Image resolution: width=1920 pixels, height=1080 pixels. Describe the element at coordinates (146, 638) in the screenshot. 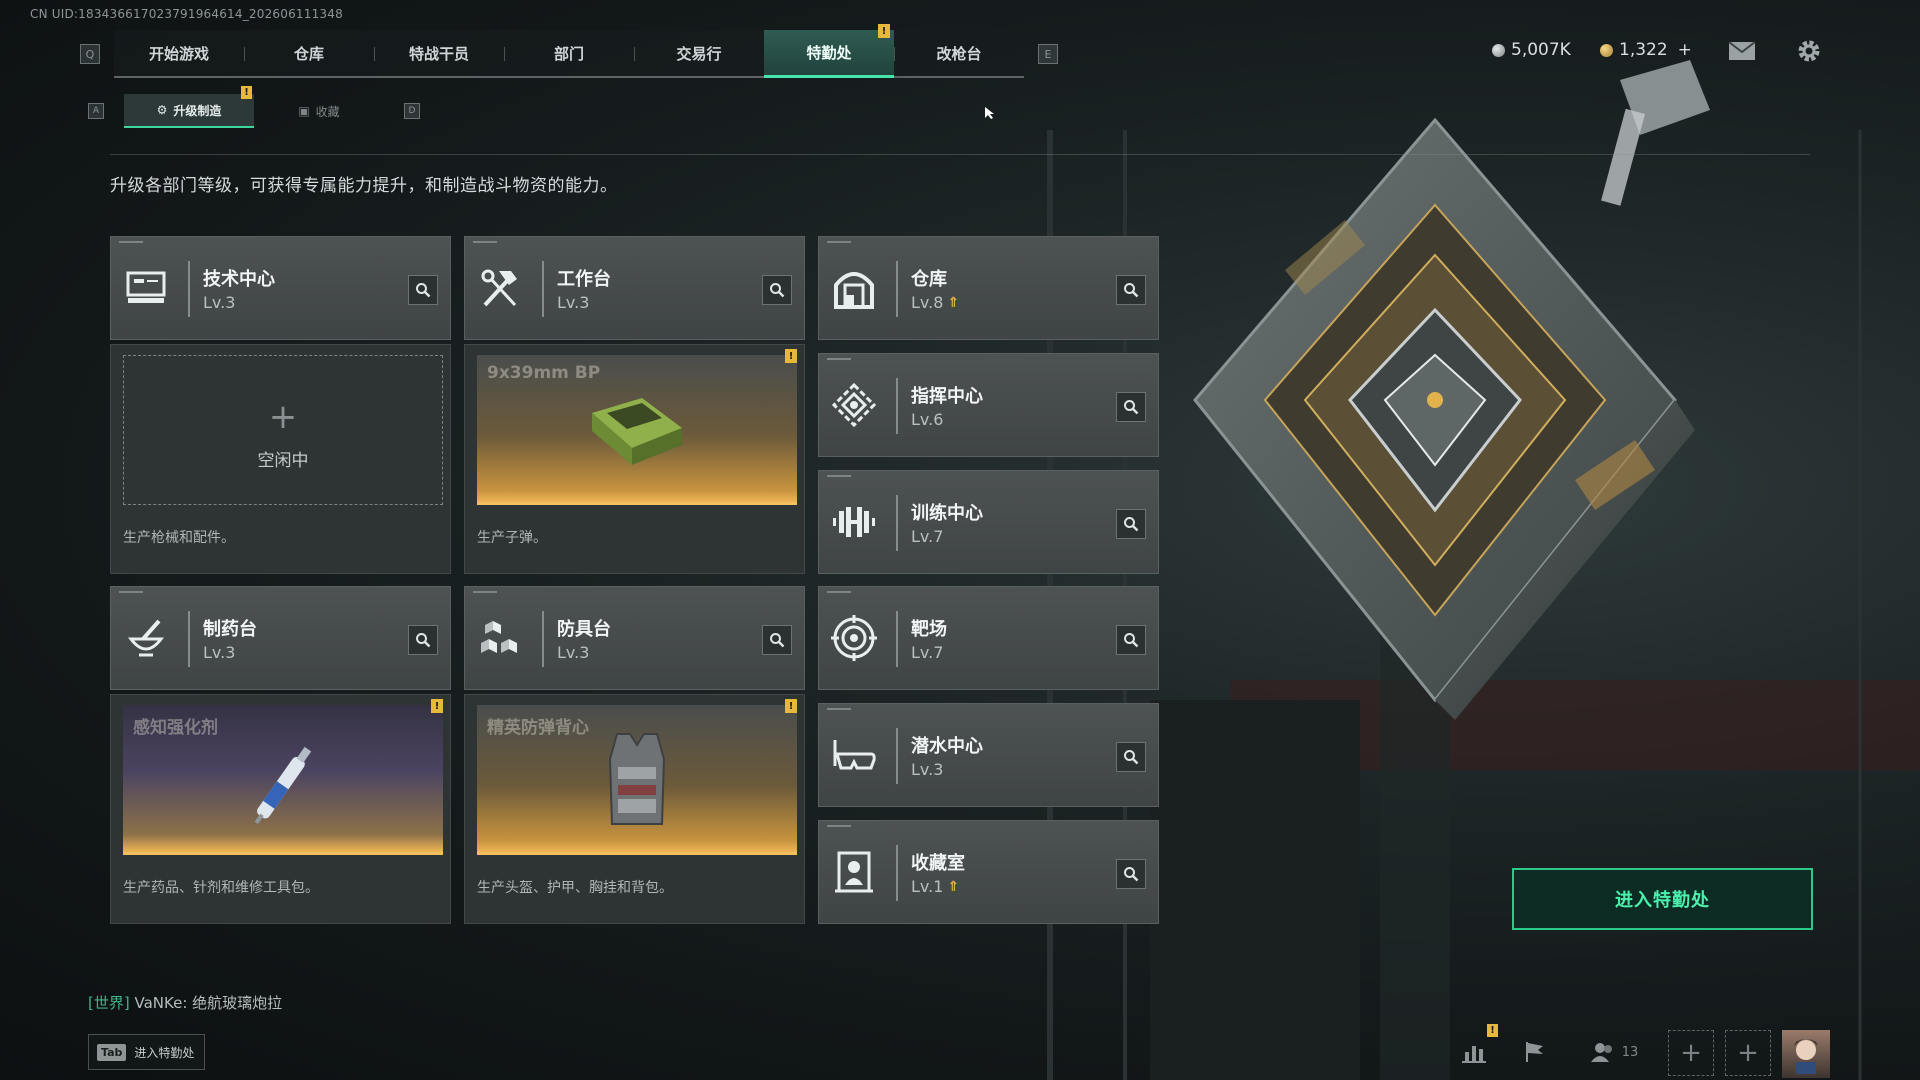

I see `mortar-icon` at that location.